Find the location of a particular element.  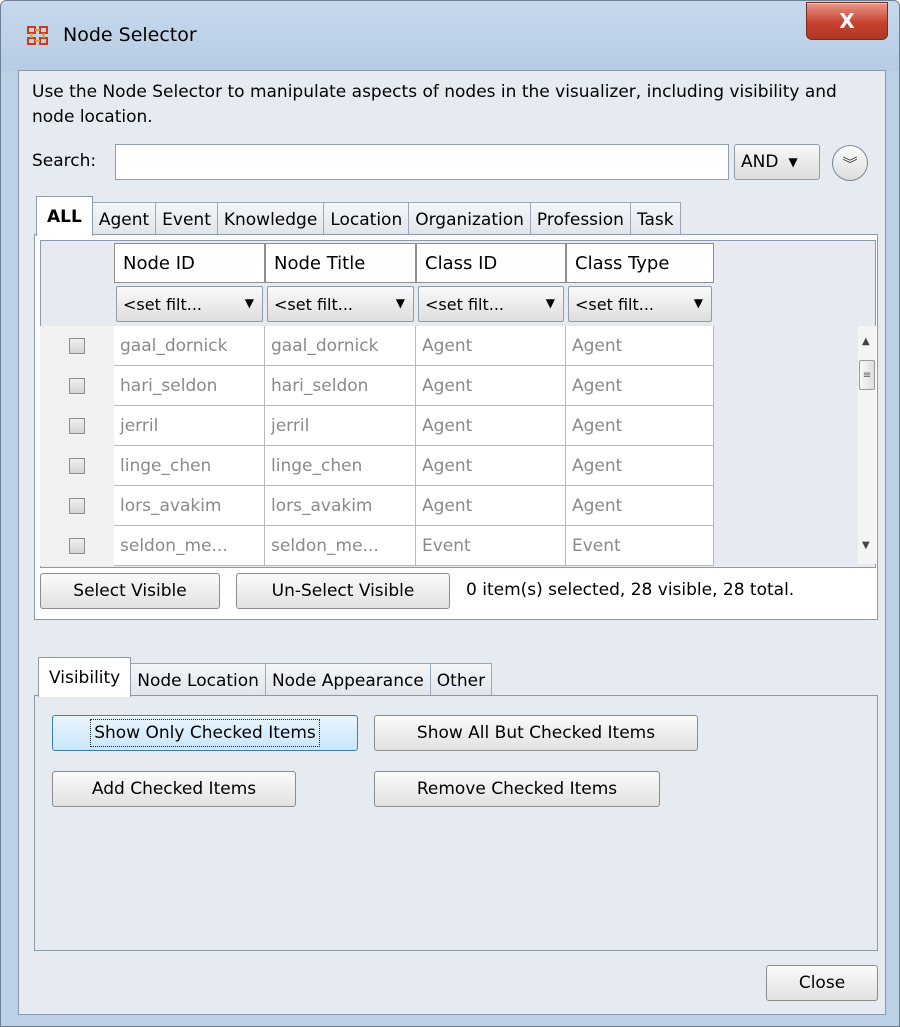

filter-class-id: <set filt... ▼ is located at coordinates (491, 304).